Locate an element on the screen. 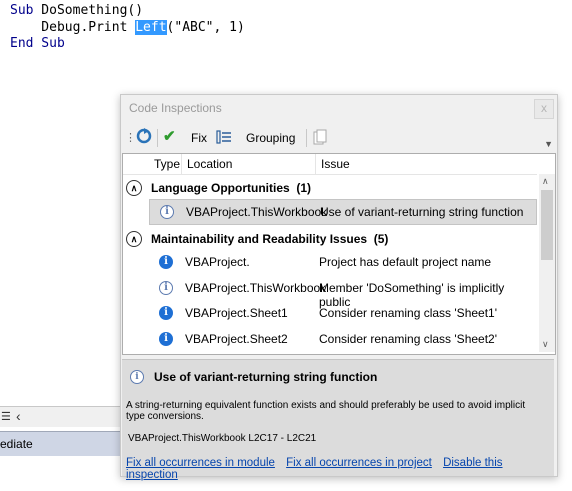 This screenshot has height=491, width=572. window-title: Code Inspections is located at coordinates (175, 108).